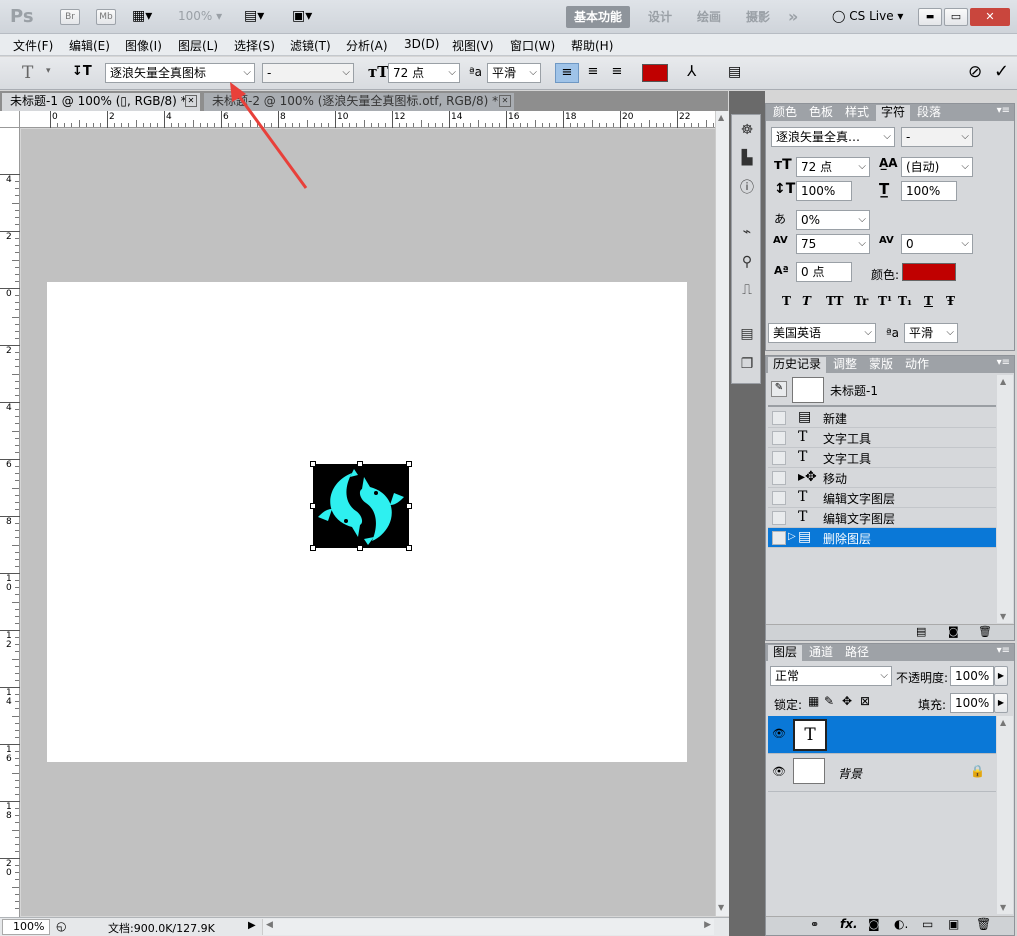 This screenshot has height=936, width=1017. Describe the element at coordinates (814, 924) in the screenshot. I see `link-layers-icon: ⚭` at that location.